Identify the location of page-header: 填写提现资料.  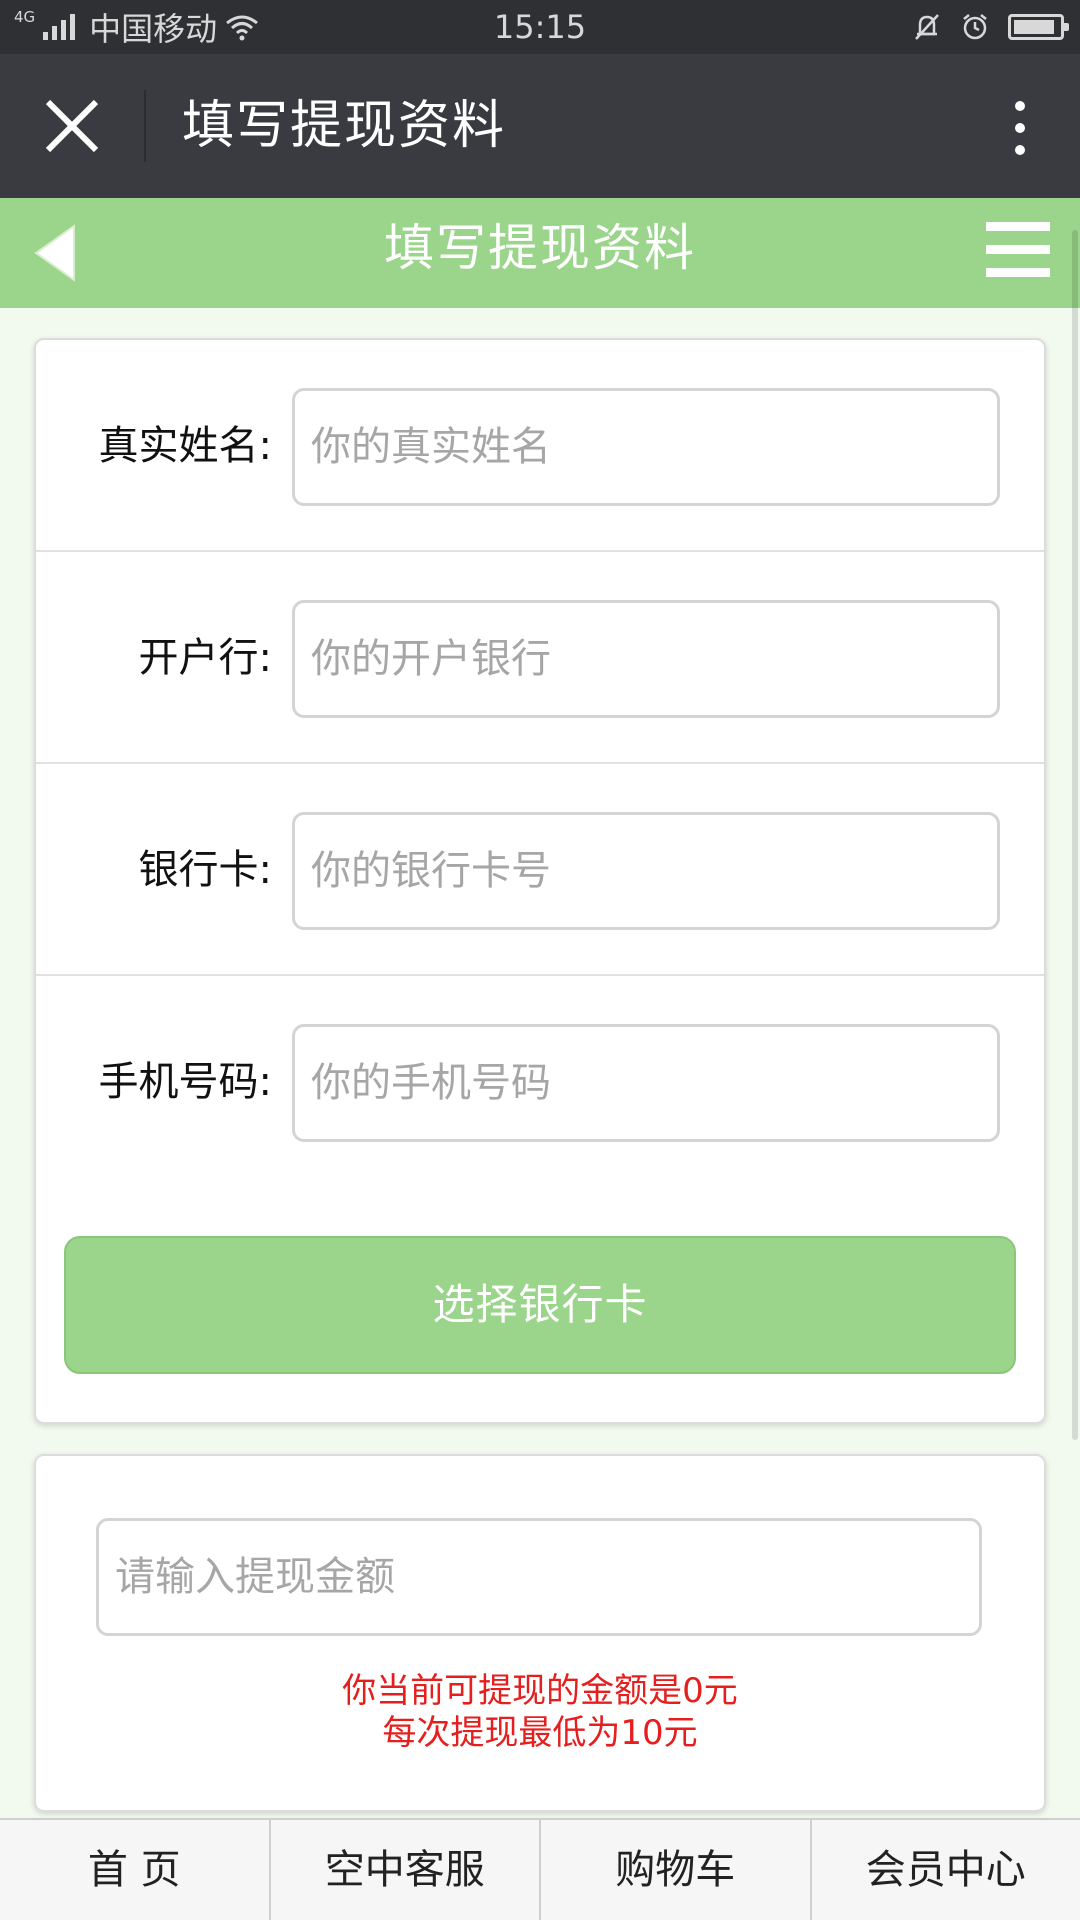
(540, 253).